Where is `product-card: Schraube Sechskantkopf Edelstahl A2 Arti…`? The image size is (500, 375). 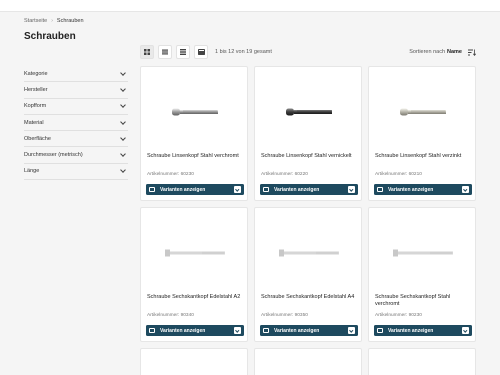 product-card: Schraube Sechskantkopf Edelstahl A2 Arti… is located at coordinates (194, 274).